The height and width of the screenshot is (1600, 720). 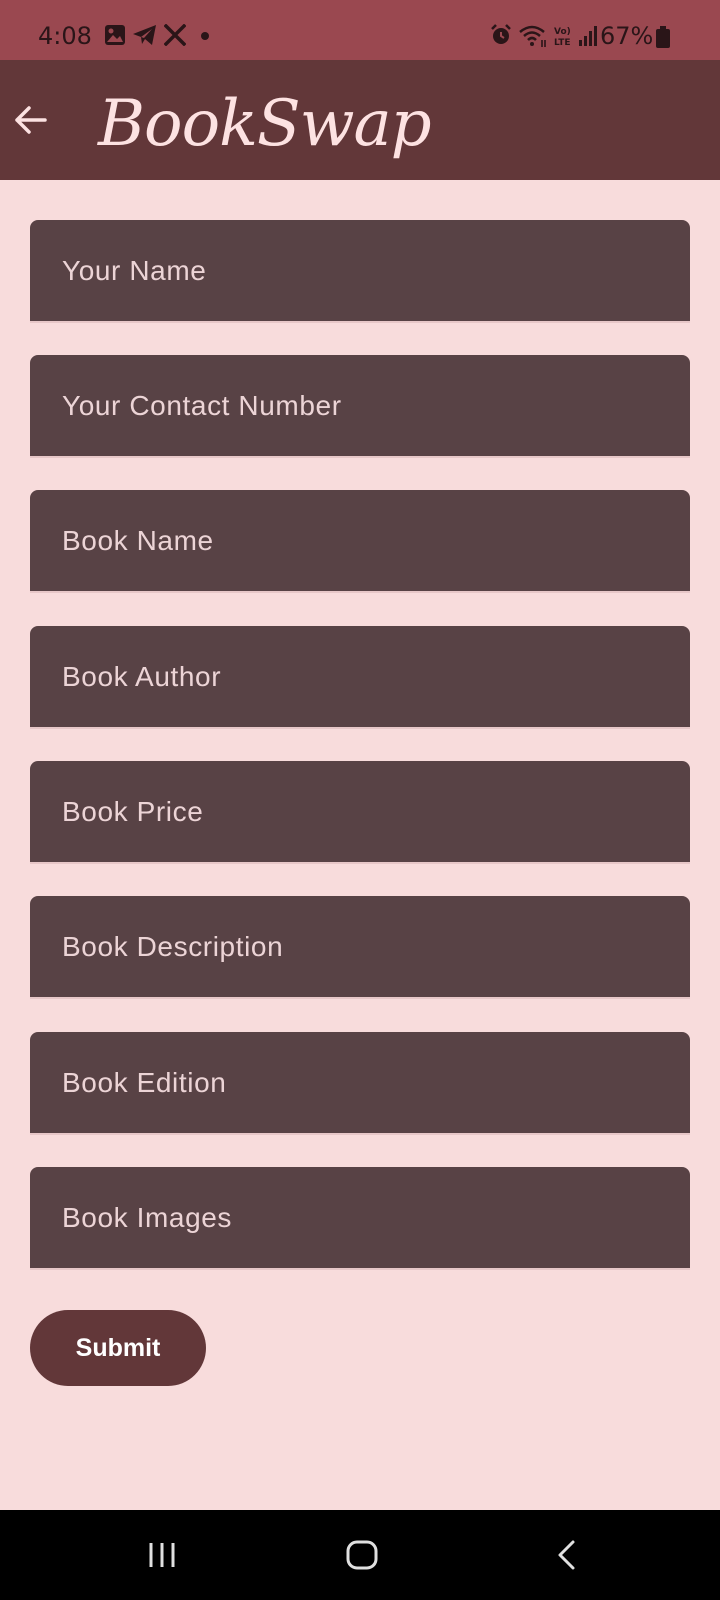 I want to click on alarm-icon, so click(x=501, y=34).